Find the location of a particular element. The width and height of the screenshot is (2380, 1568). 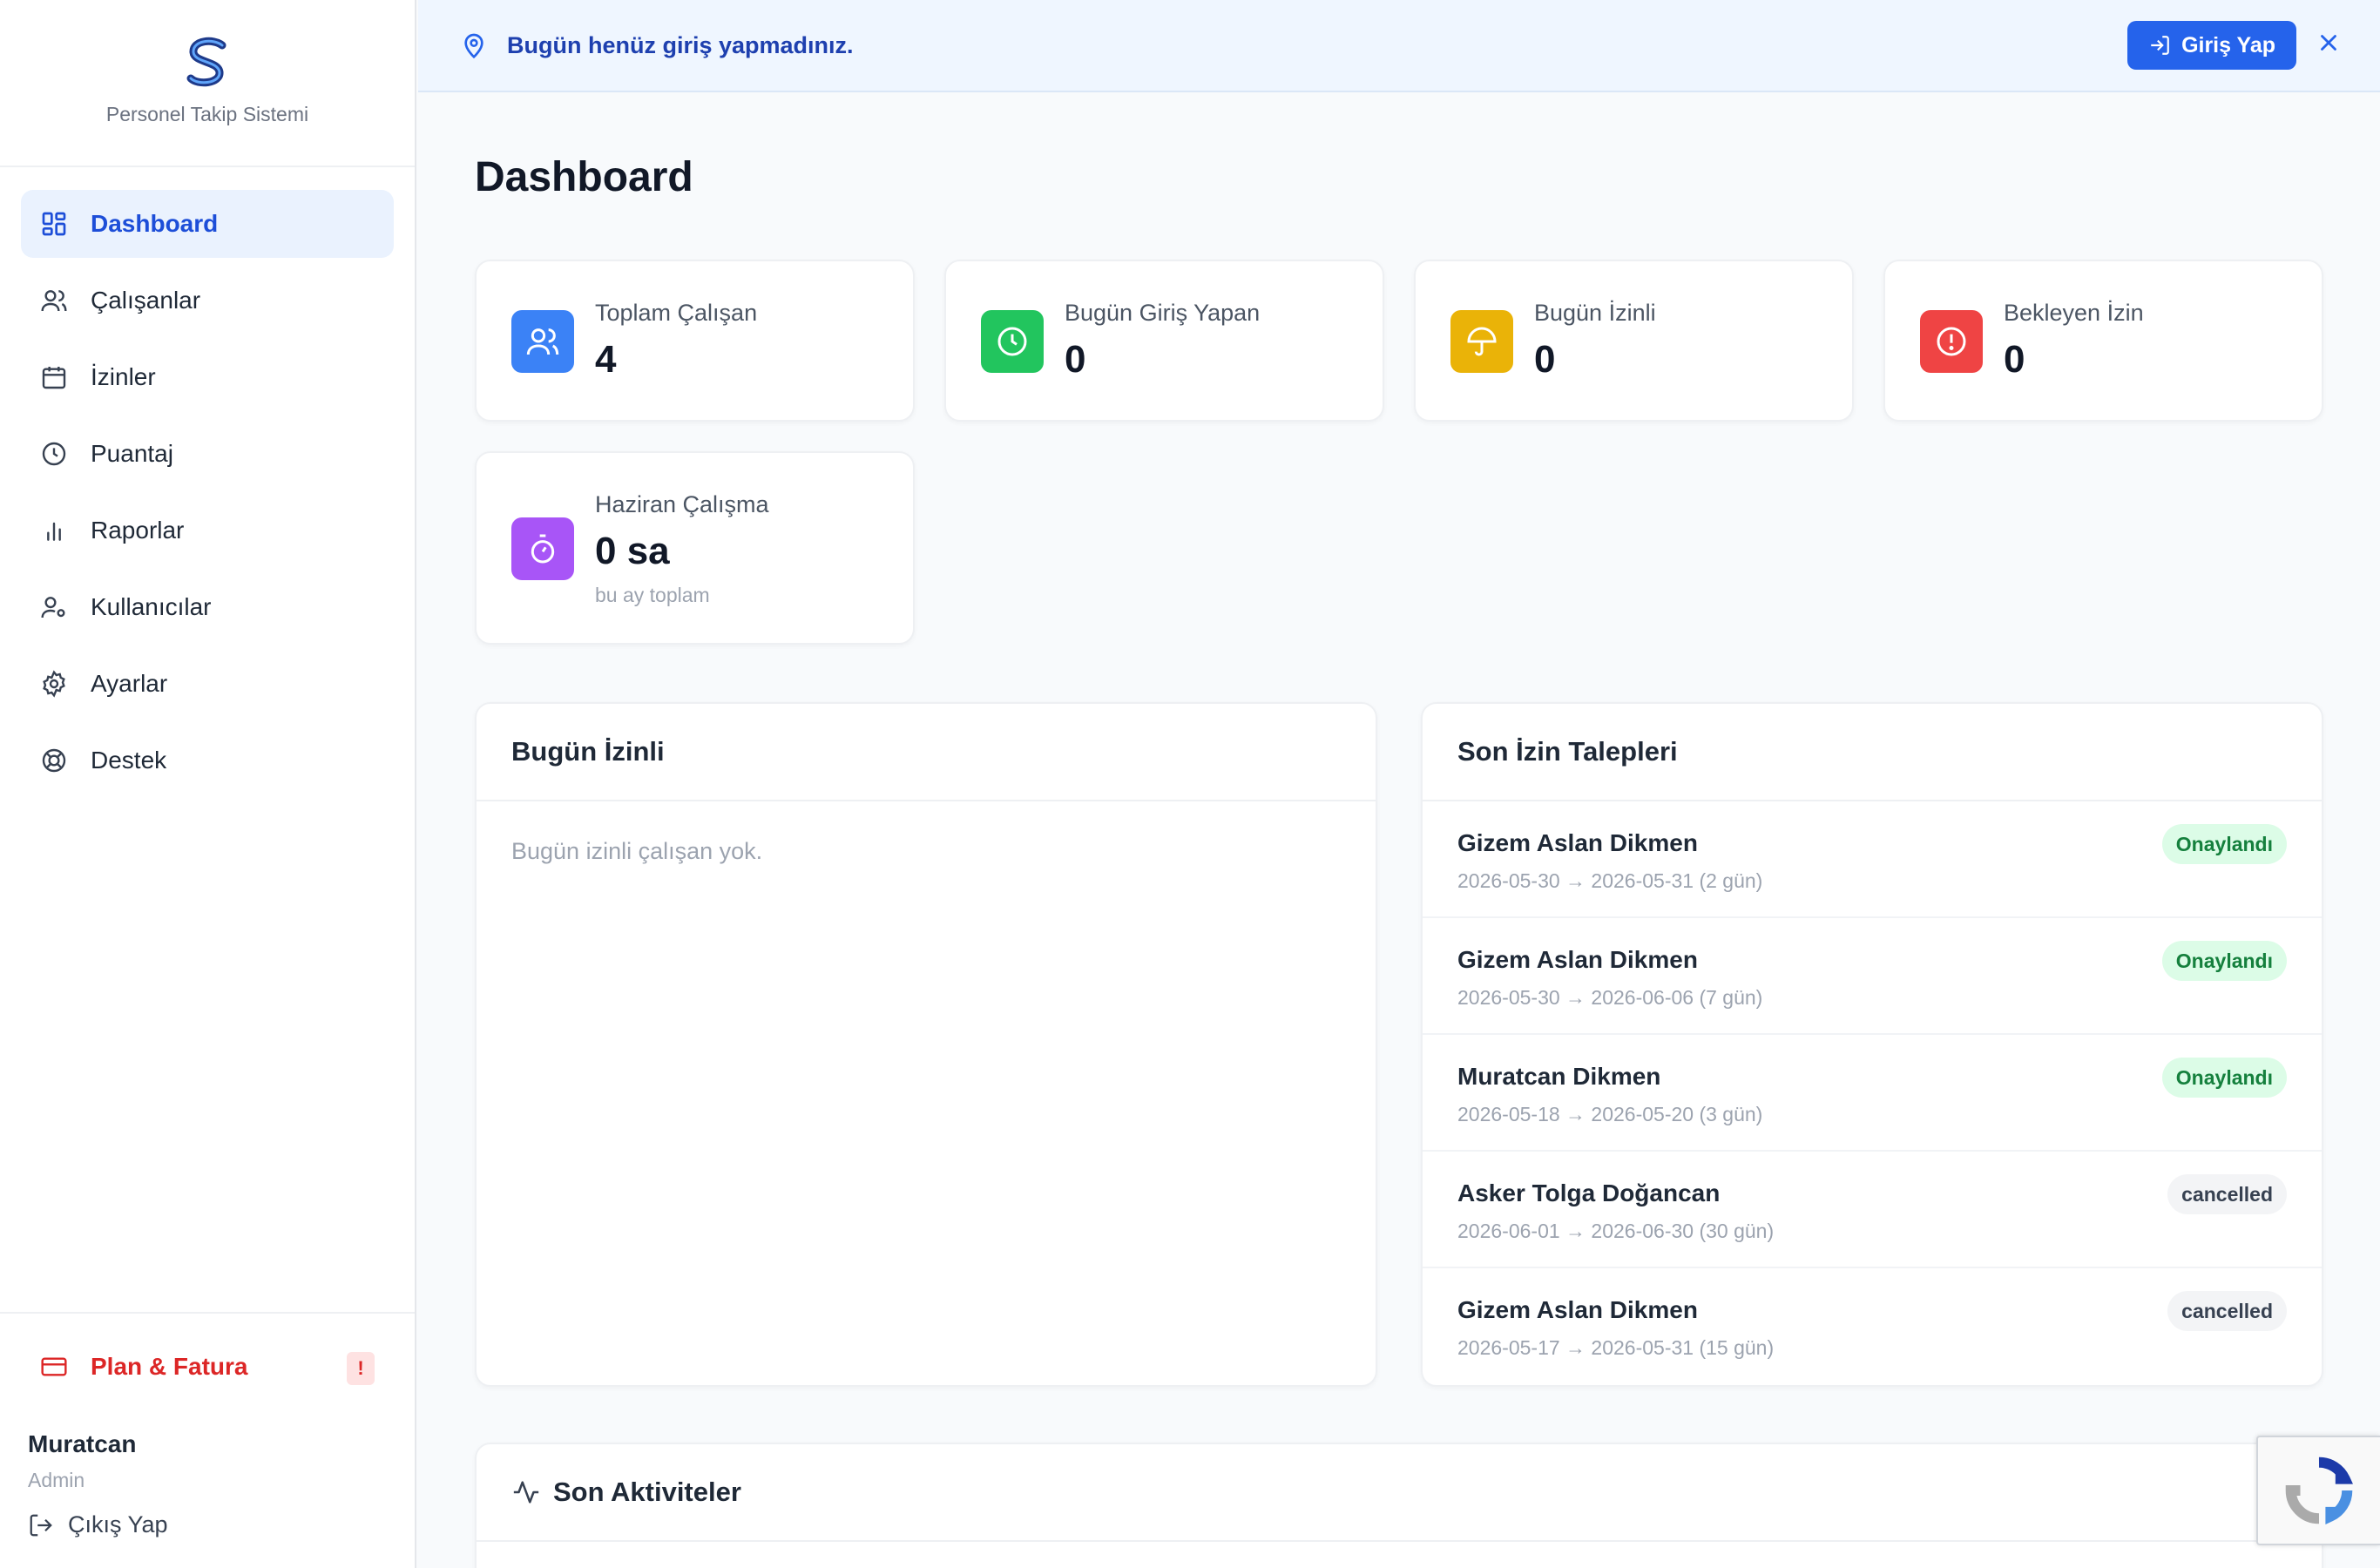

stat-value: 0 sa is located at coordinates (632, 551).